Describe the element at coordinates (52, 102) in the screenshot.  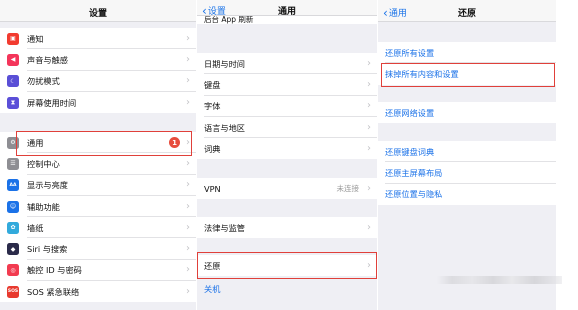
I see `settings-item-screen-time-label: 屏幕使用时间` at that location.